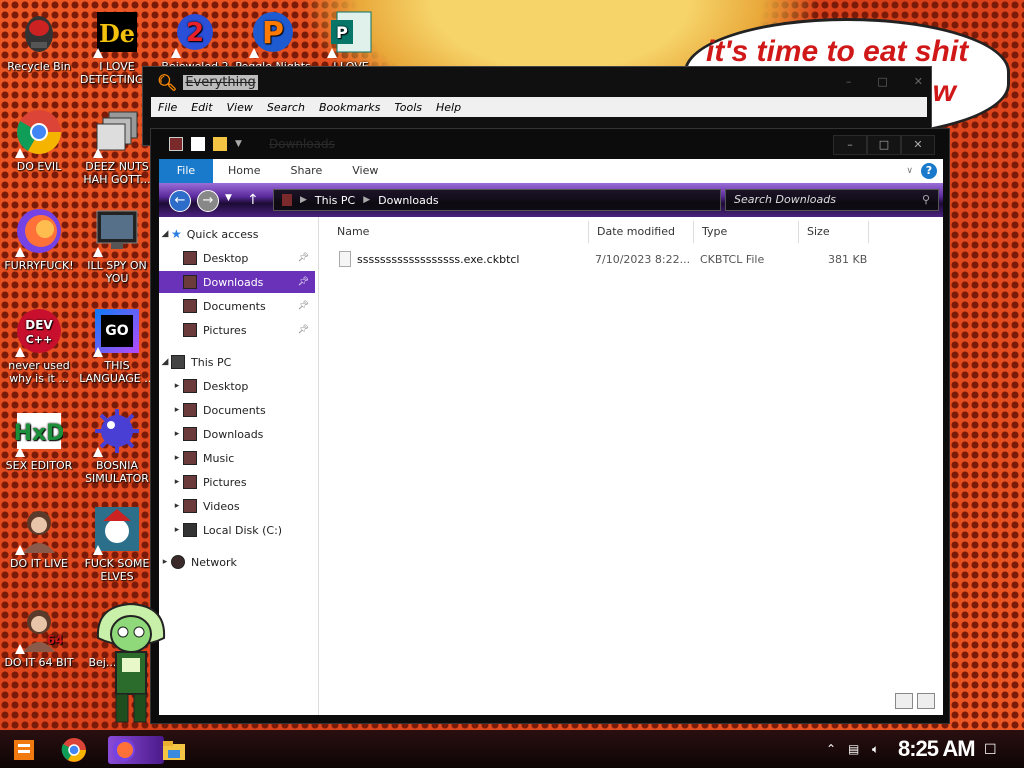  I want to click on desktop-icon-fuck-some-elves: FUCK SOME ELVES, so click(117, 544).